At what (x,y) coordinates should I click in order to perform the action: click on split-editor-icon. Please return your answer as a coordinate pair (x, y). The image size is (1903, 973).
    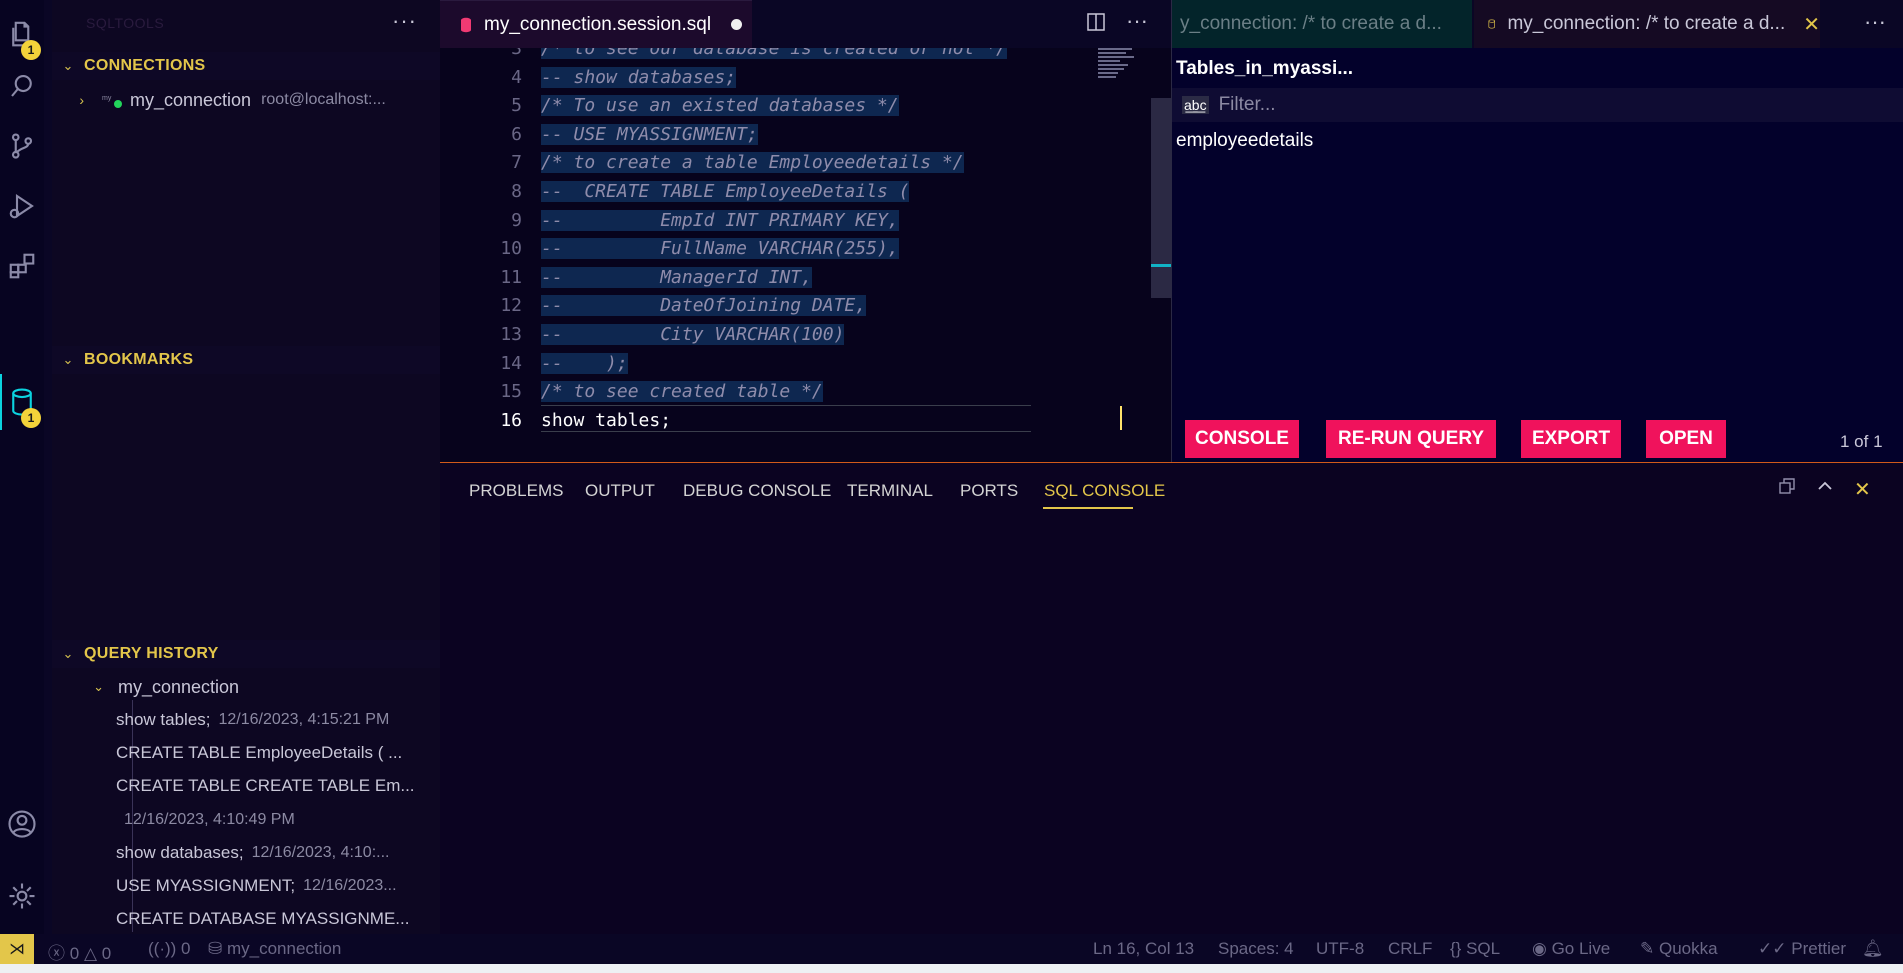
    Looking at the image, I should click on (1096, 25).